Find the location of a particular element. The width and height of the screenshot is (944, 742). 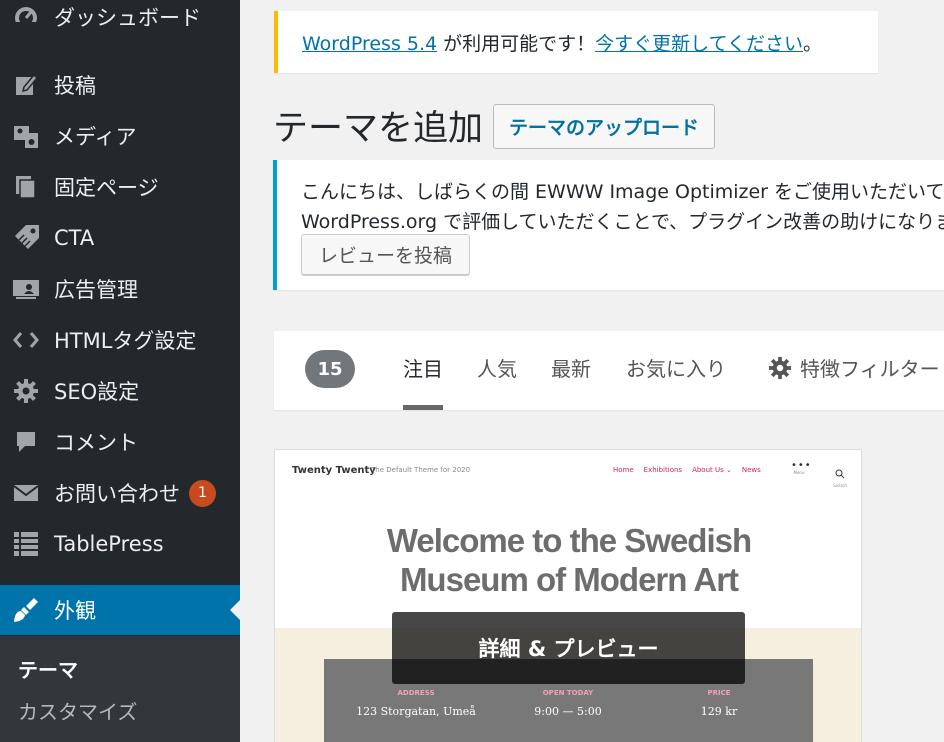

theme-nav-item: News is located at coordinates (751, 470).